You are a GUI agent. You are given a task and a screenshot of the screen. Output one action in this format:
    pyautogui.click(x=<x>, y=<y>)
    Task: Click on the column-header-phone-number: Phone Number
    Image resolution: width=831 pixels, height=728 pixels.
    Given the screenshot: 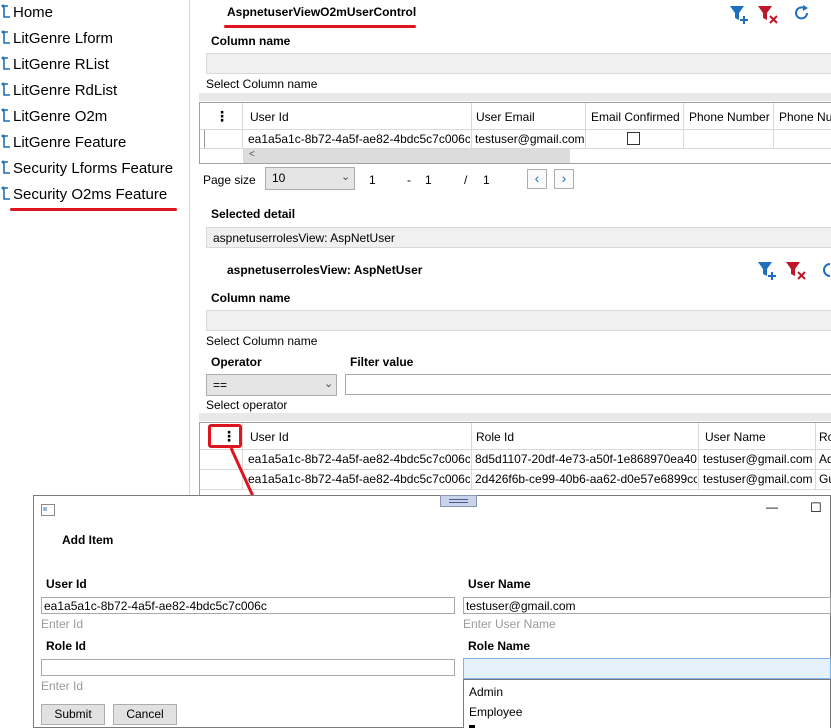 What is the action you would take?
    pyautogui.click(x=729, y=117)
    